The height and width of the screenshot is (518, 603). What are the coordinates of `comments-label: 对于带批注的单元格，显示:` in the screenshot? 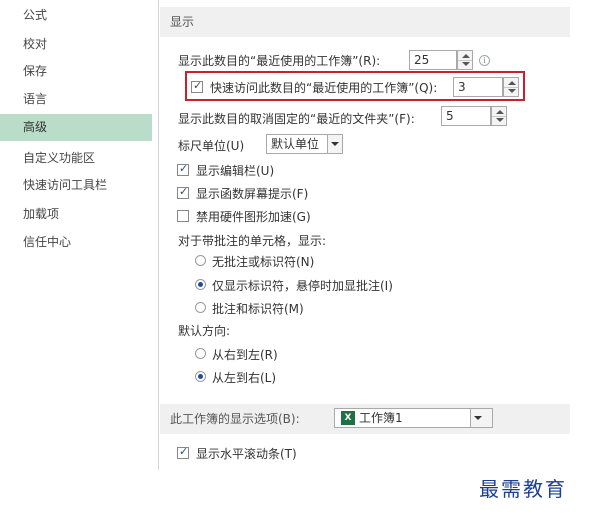 It's located at (252, 241).